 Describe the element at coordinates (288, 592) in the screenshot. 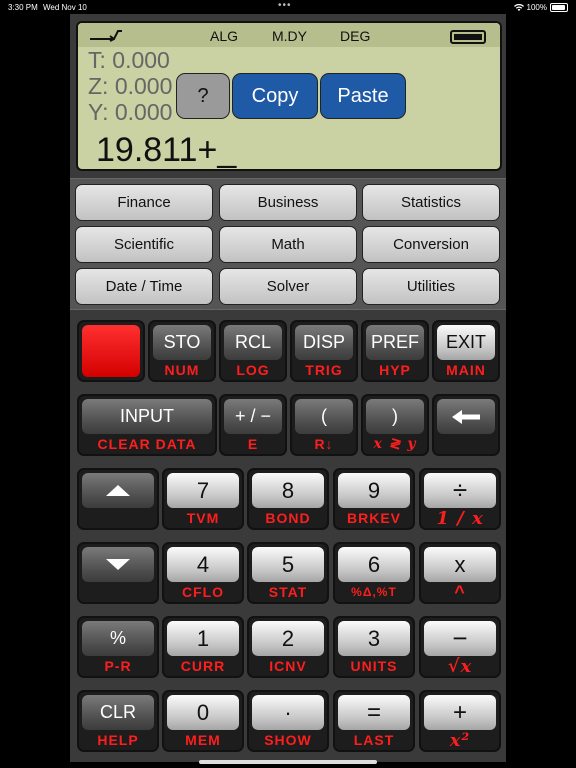

I see `stat-shift-label: STAT` at that location.